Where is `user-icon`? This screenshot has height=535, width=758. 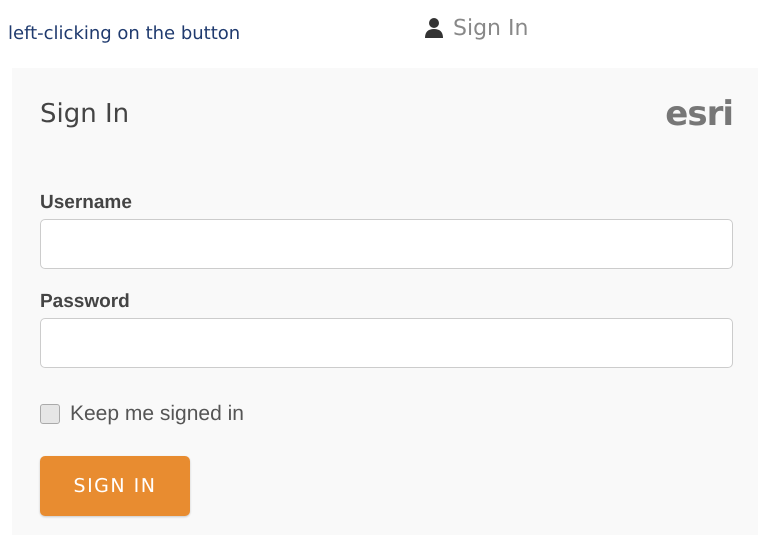 user-icon is located at coordinates (434, 28).